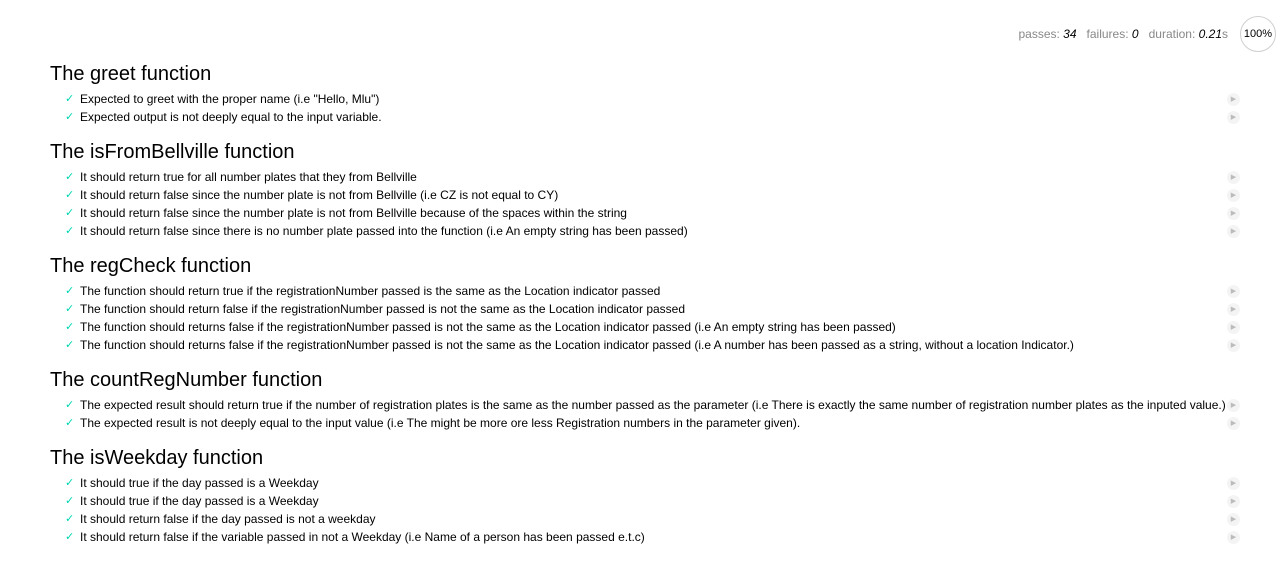  I want to click on passes-label: passes:, so click(1039, 34).